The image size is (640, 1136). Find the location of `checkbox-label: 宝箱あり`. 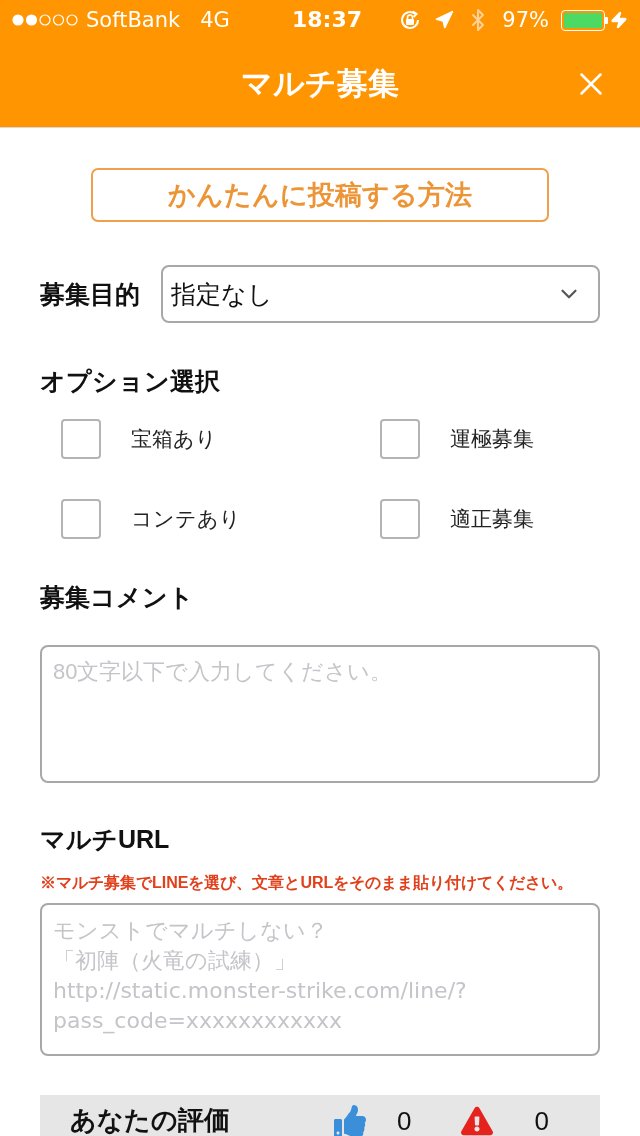

checkbox-label: 宝箱あり is located at coordinates (174, 439).